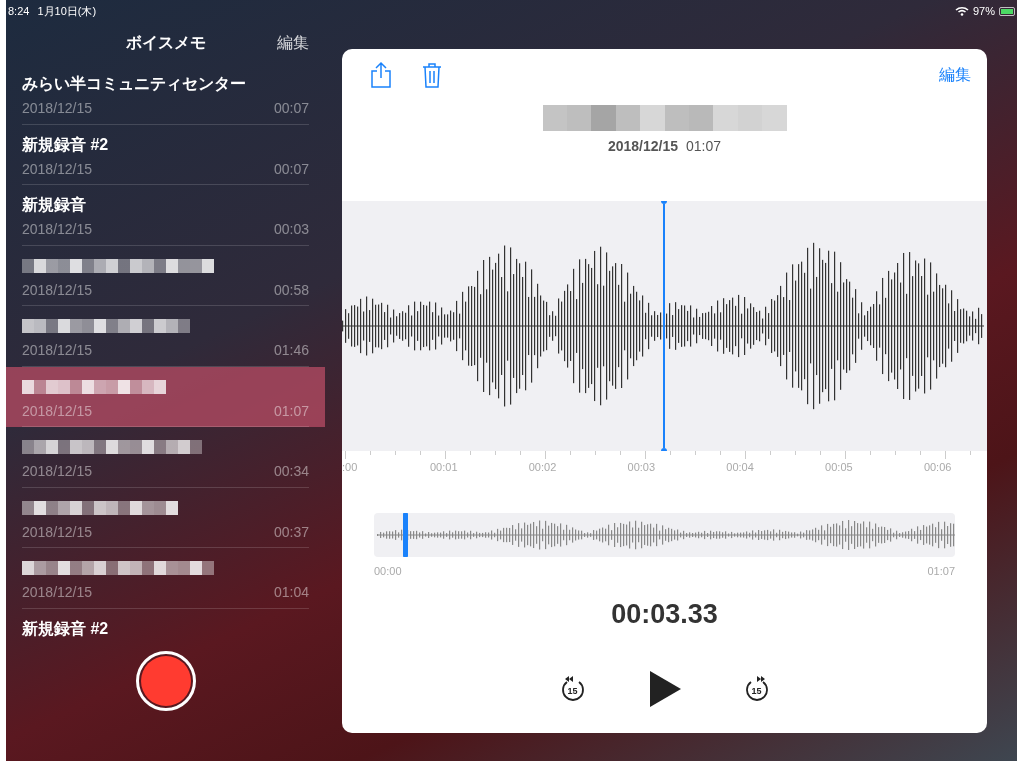  What do you see at coordinates (291, 350) in the screenshot?
I see `recording-duration: 01:46` at bounding box center [291, 350].